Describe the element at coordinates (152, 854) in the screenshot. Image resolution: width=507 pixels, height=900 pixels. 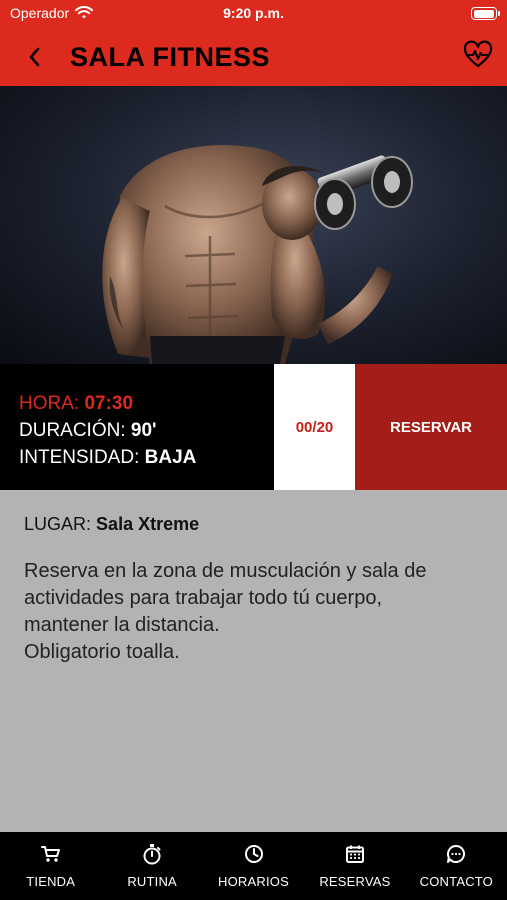
I see `stopwatch-icon` at that location.